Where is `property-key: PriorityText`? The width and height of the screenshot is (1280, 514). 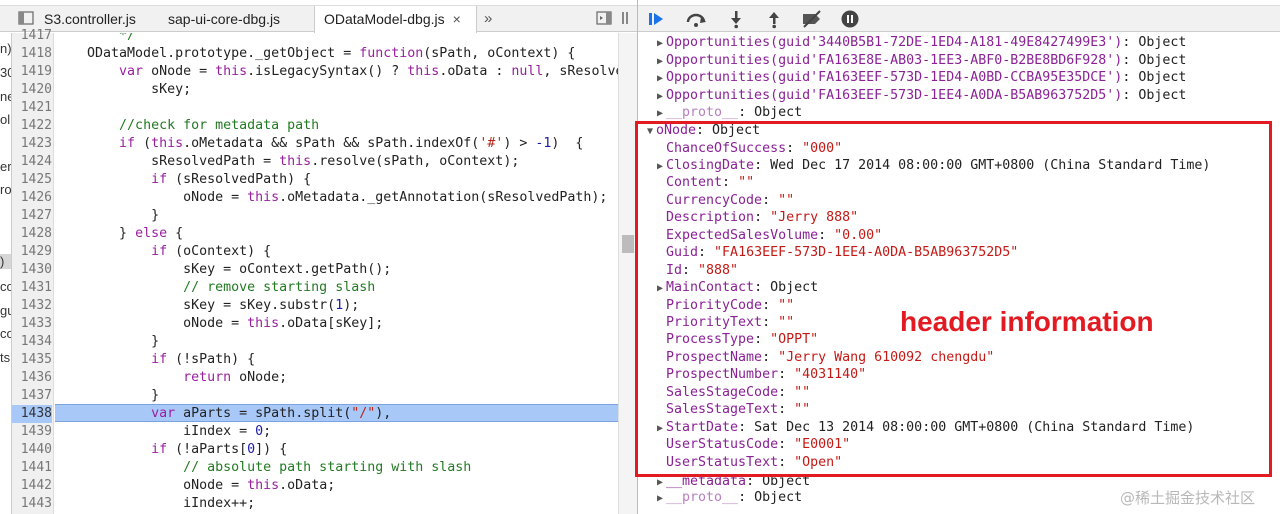
property-key: PriorityText is located at coordinates (714, 322).